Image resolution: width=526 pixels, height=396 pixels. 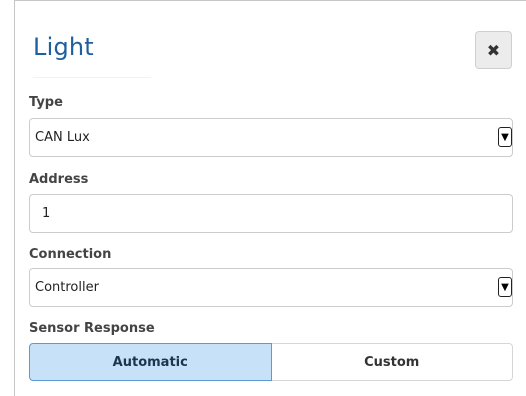 I want to click on type-label: Type, so click(x=46, y=102).